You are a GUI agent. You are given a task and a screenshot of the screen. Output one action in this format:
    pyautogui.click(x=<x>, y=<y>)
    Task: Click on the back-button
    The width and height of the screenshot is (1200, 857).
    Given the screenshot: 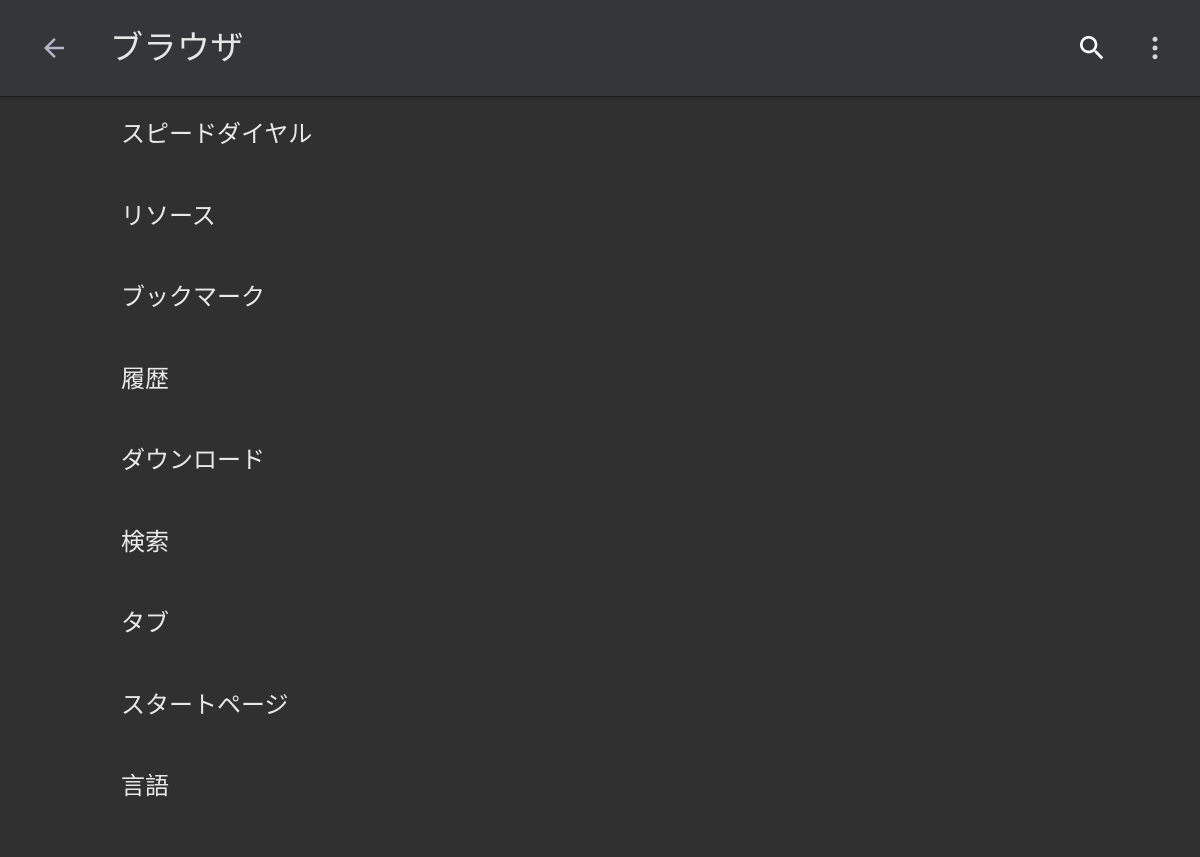 What is the action you would take?
    pyautogui.click(x=54, y=48)
    